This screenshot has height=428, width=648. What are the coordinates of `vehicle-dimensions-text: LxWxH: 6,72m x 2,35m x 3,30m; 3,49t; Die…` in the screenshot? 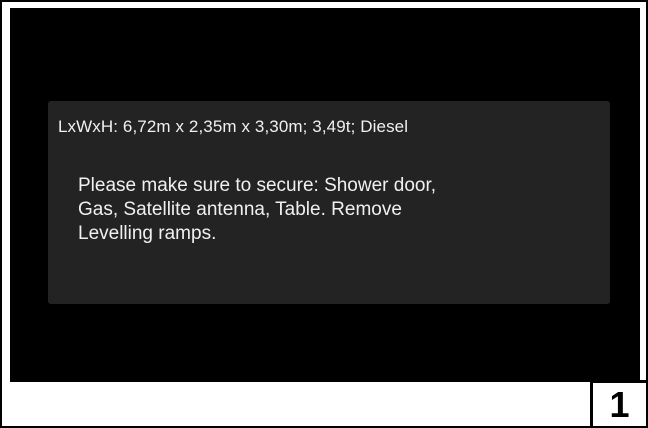 It's located at (233, 126).